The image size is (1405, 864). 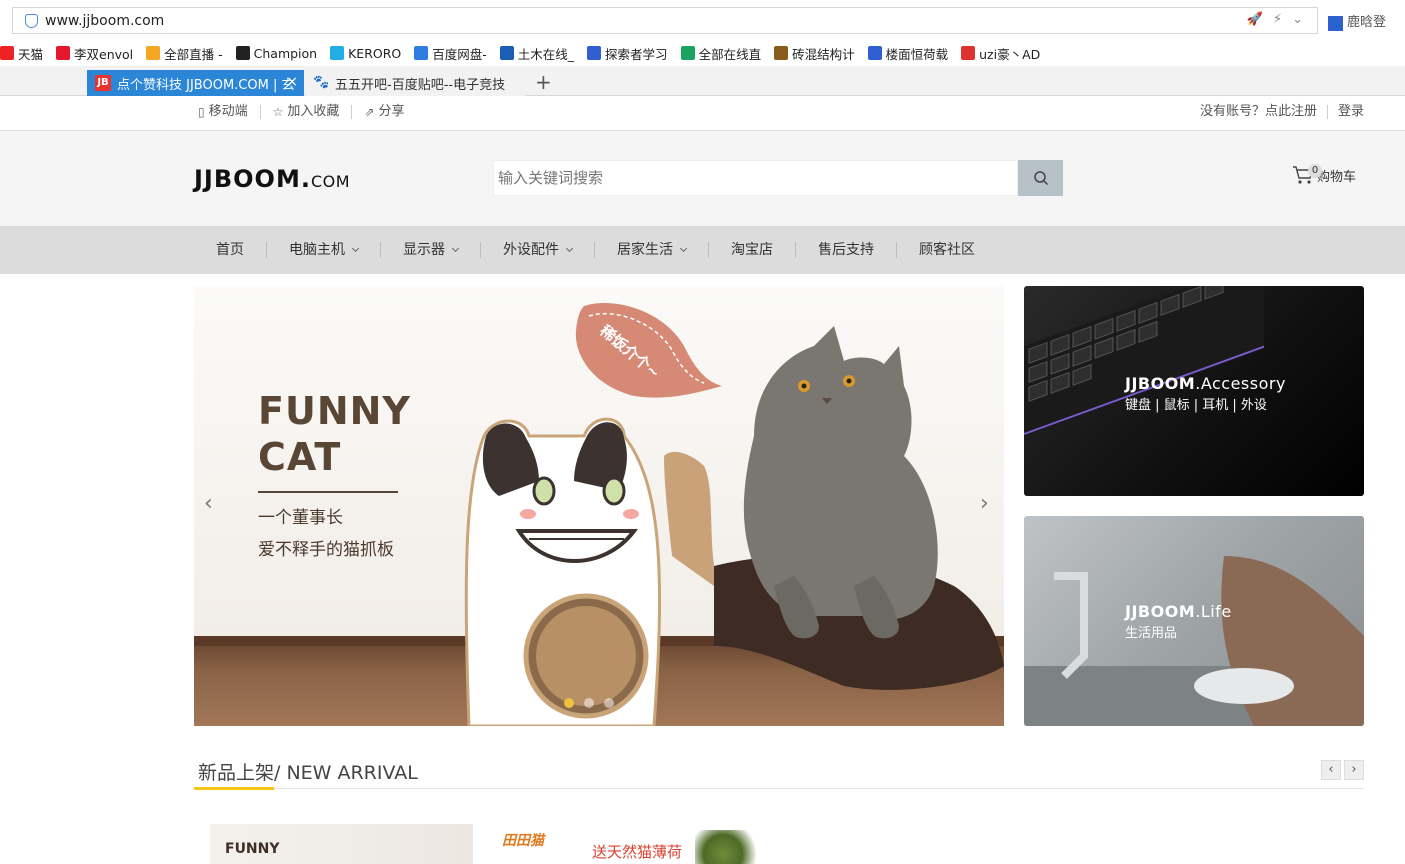 I want to click on favorite-link: ☆ 加入收藏, so click(x=307, y=112).